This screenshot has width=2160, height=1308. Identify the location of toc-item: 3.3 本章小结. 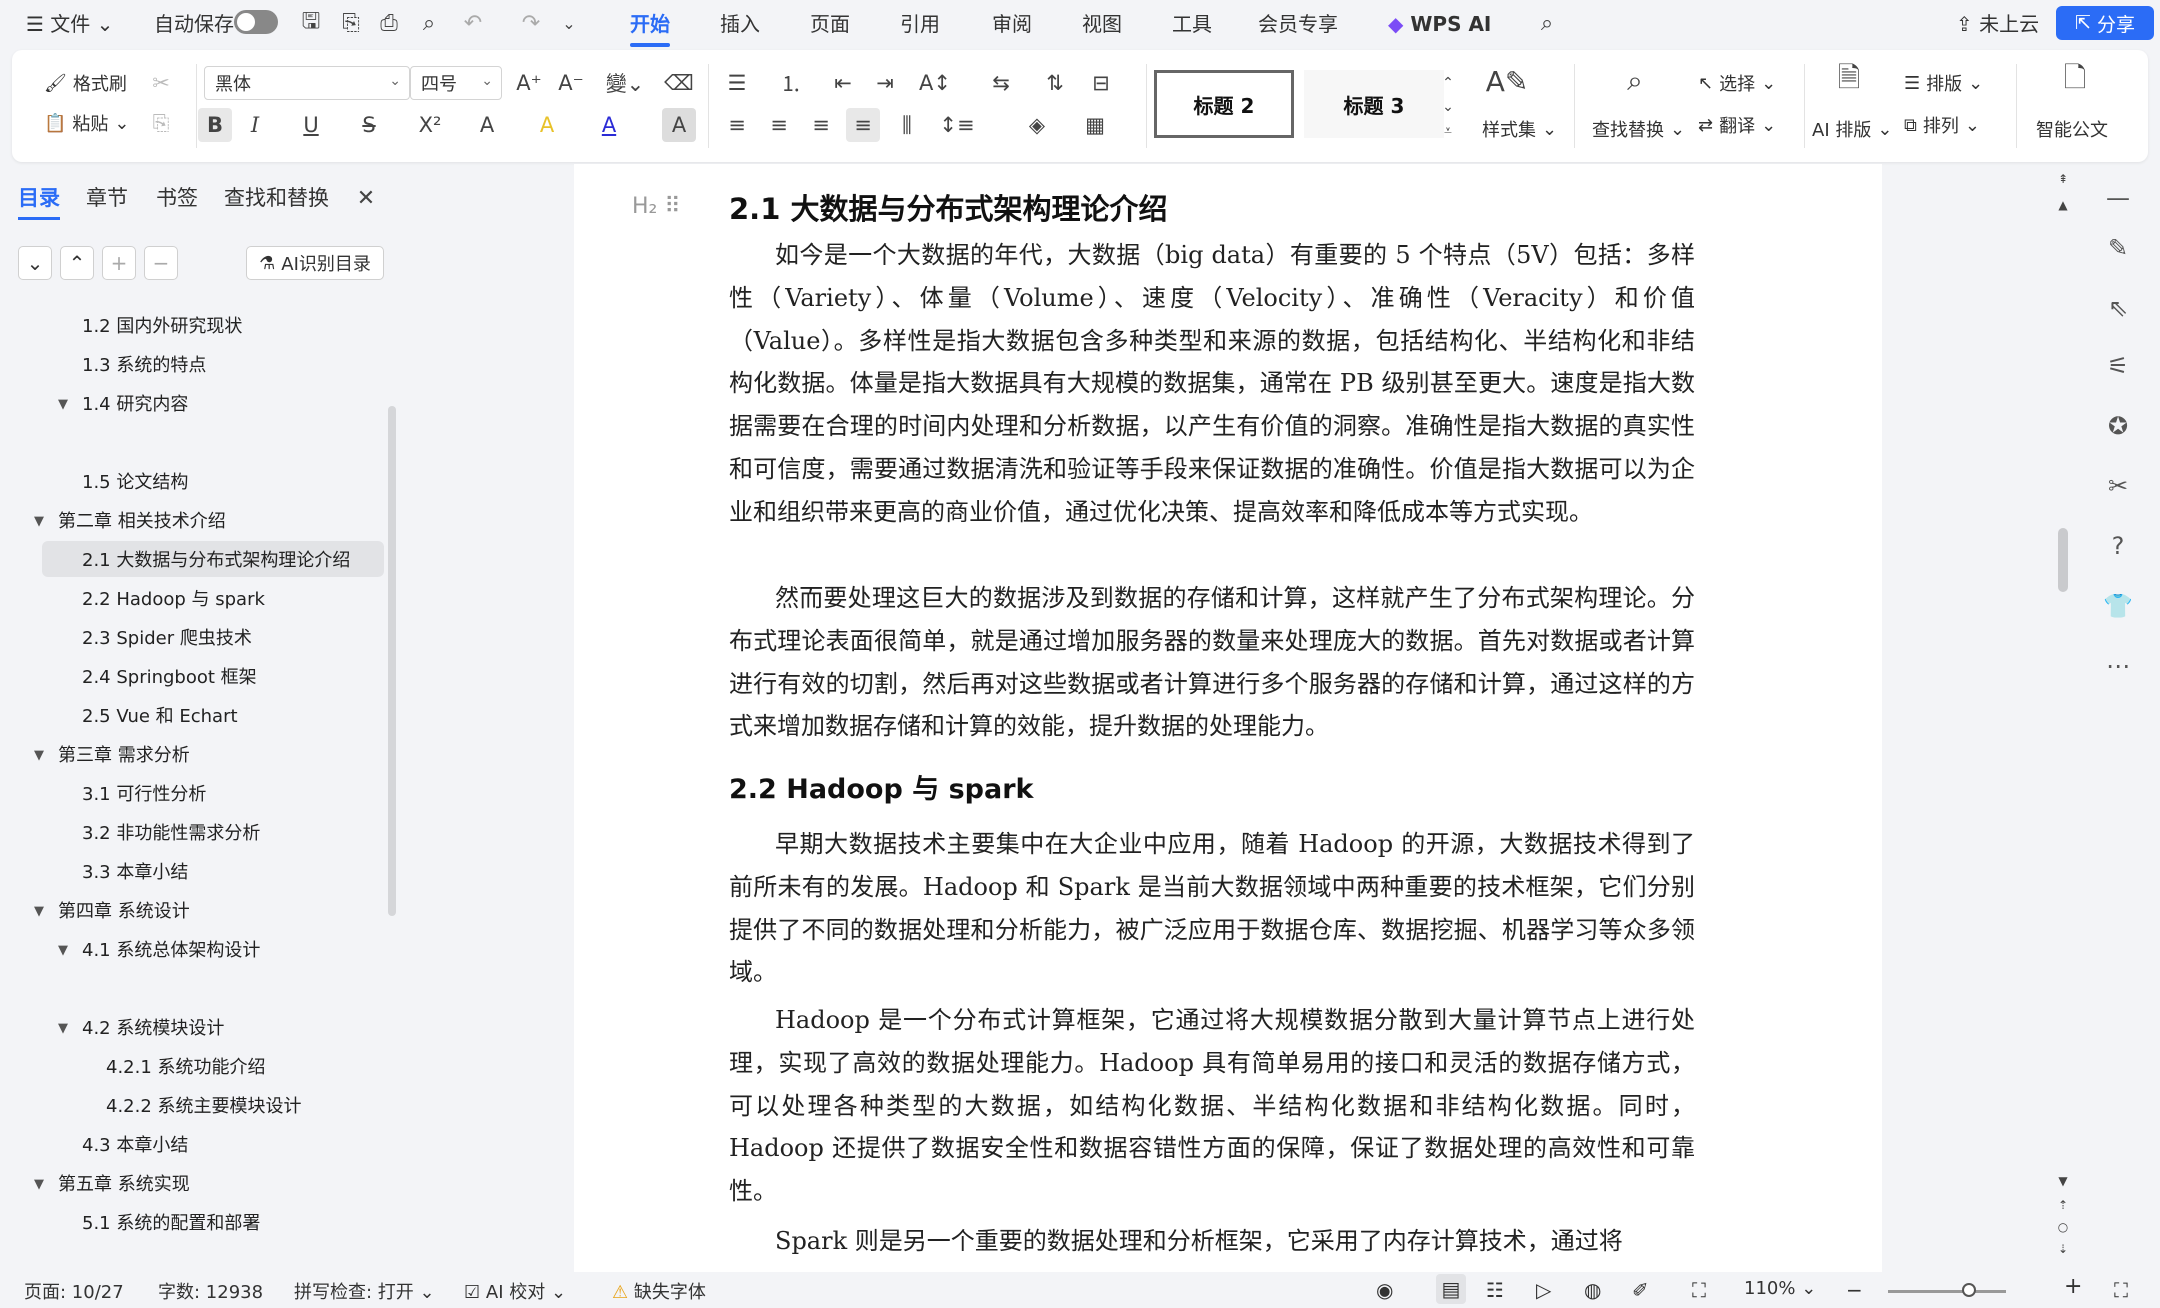
(135, 873).